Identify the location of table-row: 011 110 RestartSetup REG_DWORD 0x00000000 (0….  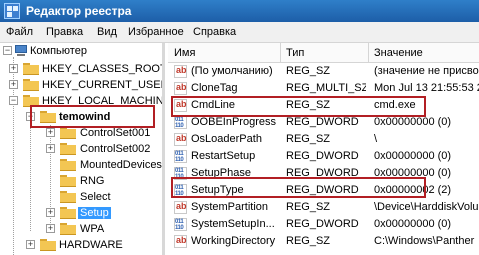
(323, 156).